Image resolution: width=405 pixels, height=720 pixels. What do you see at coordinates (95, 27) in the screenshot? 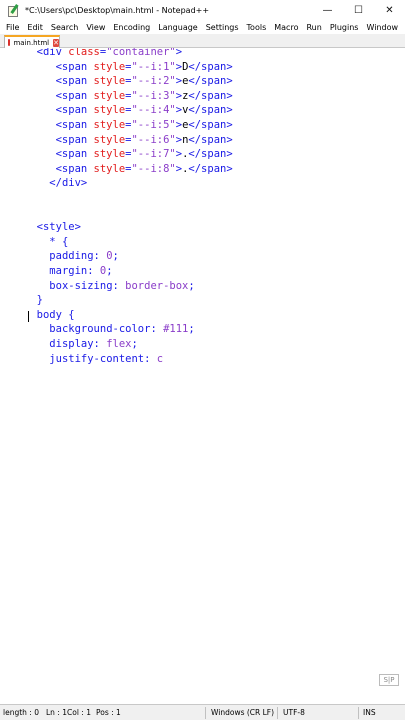
I see `menu-view: View` at bounding box center [95, 27].